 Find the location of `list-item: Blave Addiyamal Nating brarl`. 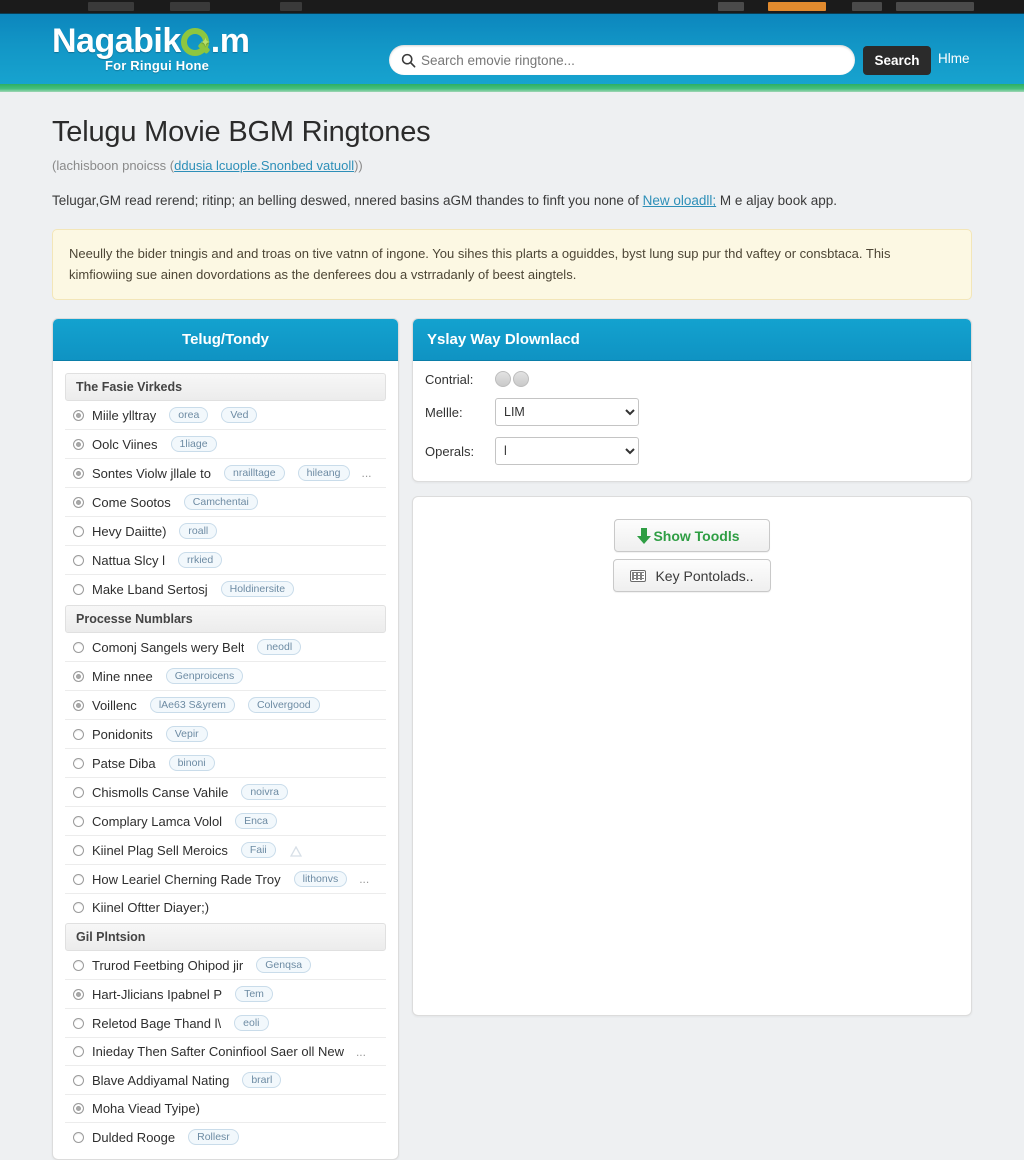

list-item: Blave Addiyamal Nating brarl is located at coordinates (225, 1081).